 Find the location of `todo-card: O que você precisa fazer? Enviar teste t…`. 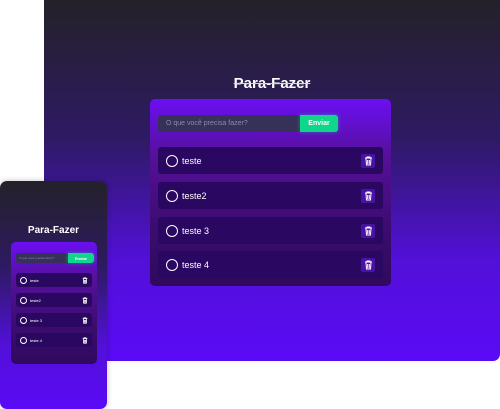

todo-card: O que você precisa fazer? Enviar teste t… is located at coordinates (54, 303).